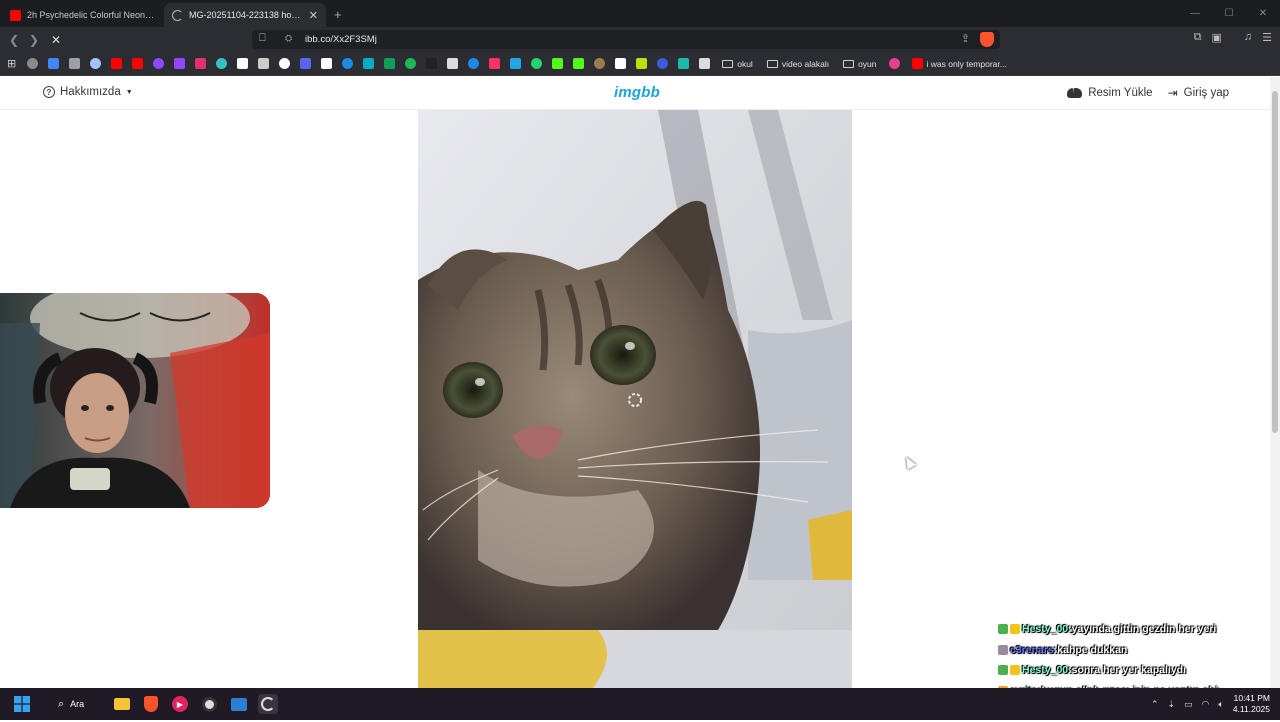 Image resolution: width=1280 pixels, height=722 pixels. What do you see at coordinates (88, 92) in the screenshot?
I see `about-menu: ? Hakkımızda ▼` at bounding box center [88, 92].